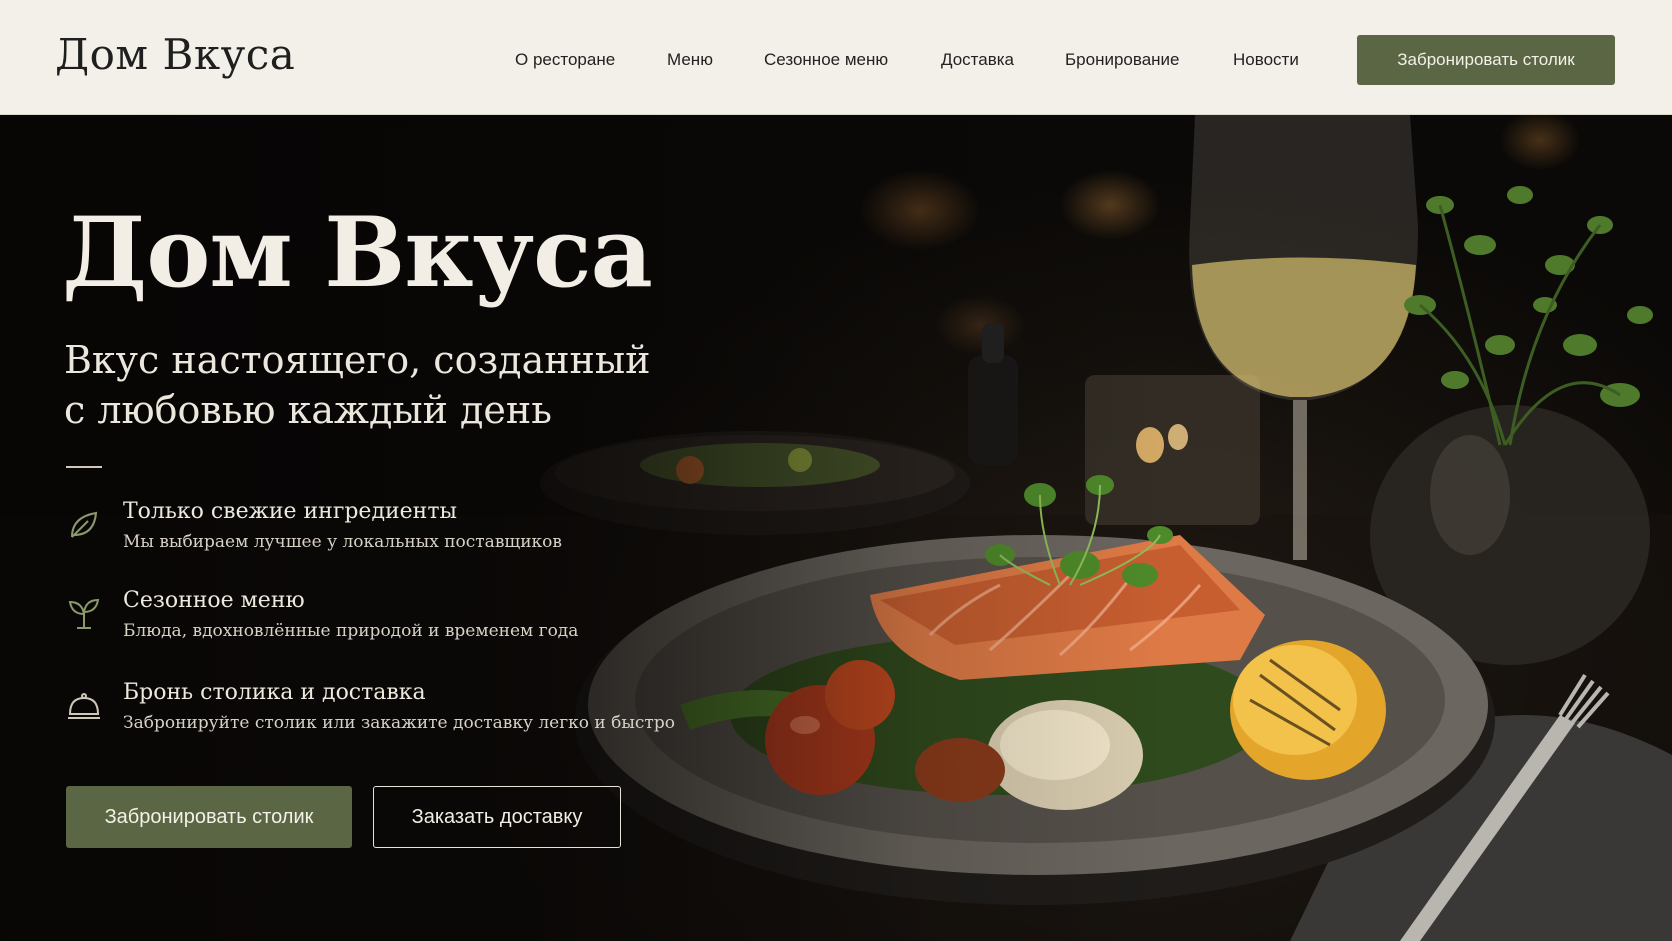 This screenshot has height=941, width=1672. Describe the element at coordinates (209, 817) in the screenshot. I see `book-table-button: Забронировать столик` at that location.